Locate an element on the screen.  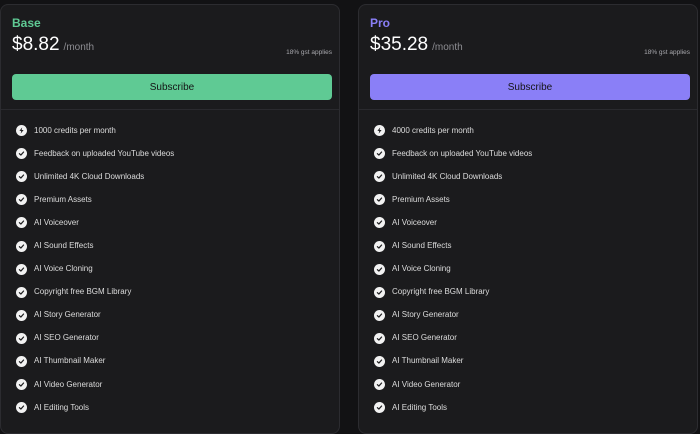
feature-item: 4000 credits per month is located at coordinates (453, 130).